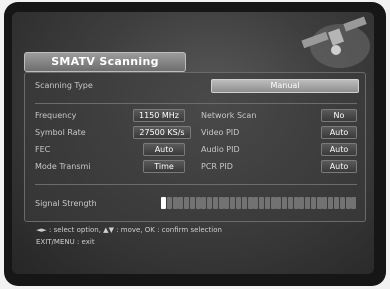  I want to click on video-pid-value: Auto, so click(339, 132).